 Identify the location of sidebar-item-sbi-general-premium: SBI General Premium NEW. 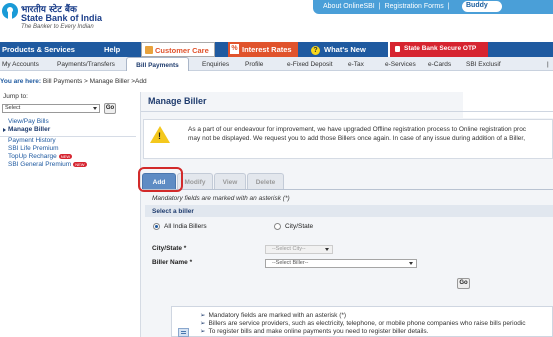
(68, 165).